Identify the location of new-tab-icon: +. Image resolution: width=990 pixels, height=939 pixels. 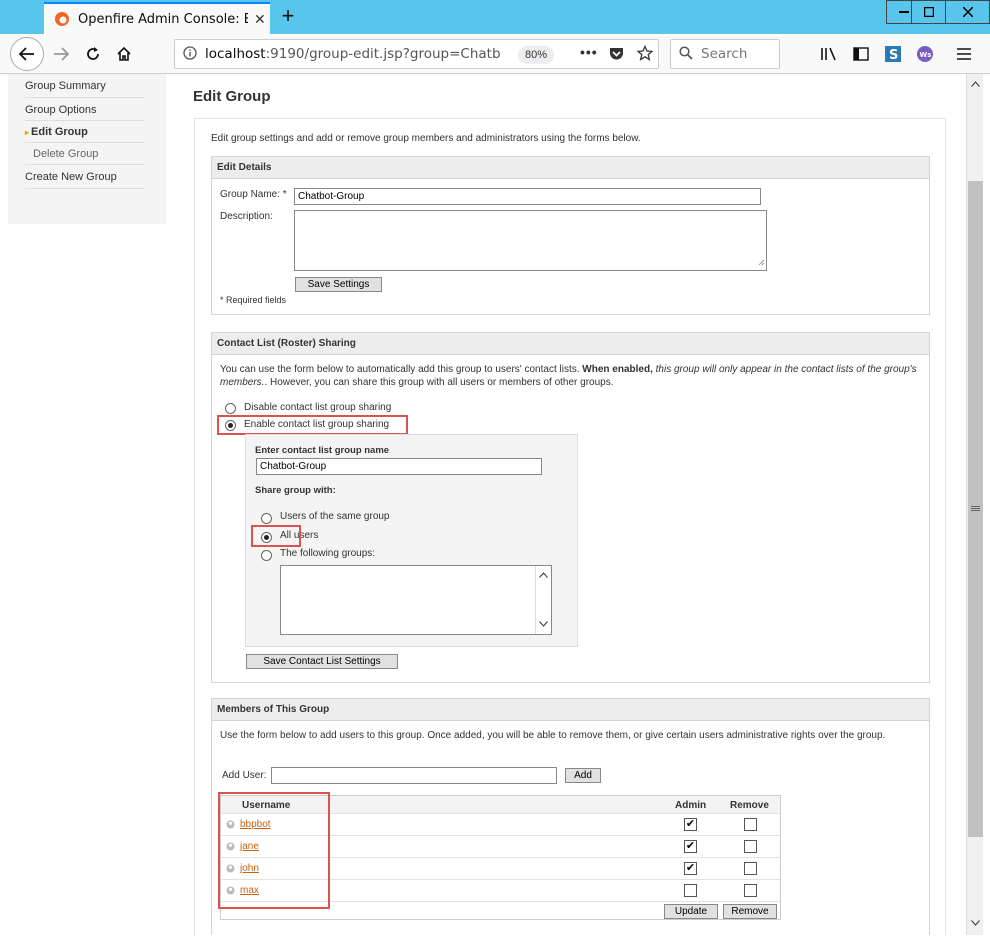
(288, 16).